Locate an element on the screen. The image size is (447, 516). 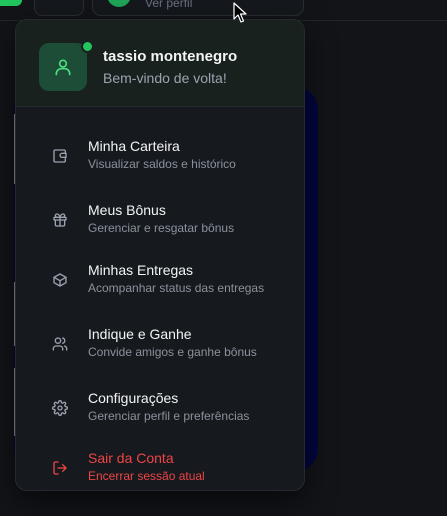
menu-item-description: Convide amigos e ganhe bônus is located at coordinates (172, 352).